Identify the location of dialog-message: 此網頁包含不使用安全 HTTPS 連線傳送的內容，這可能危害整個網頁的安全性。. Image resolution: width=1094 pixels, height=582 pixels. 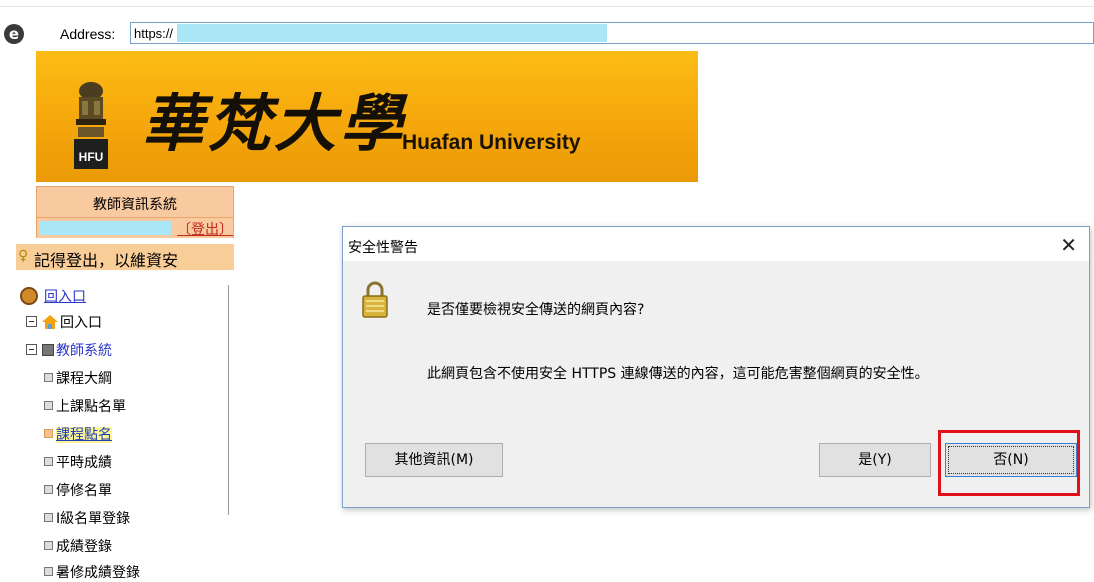
(678, 374).